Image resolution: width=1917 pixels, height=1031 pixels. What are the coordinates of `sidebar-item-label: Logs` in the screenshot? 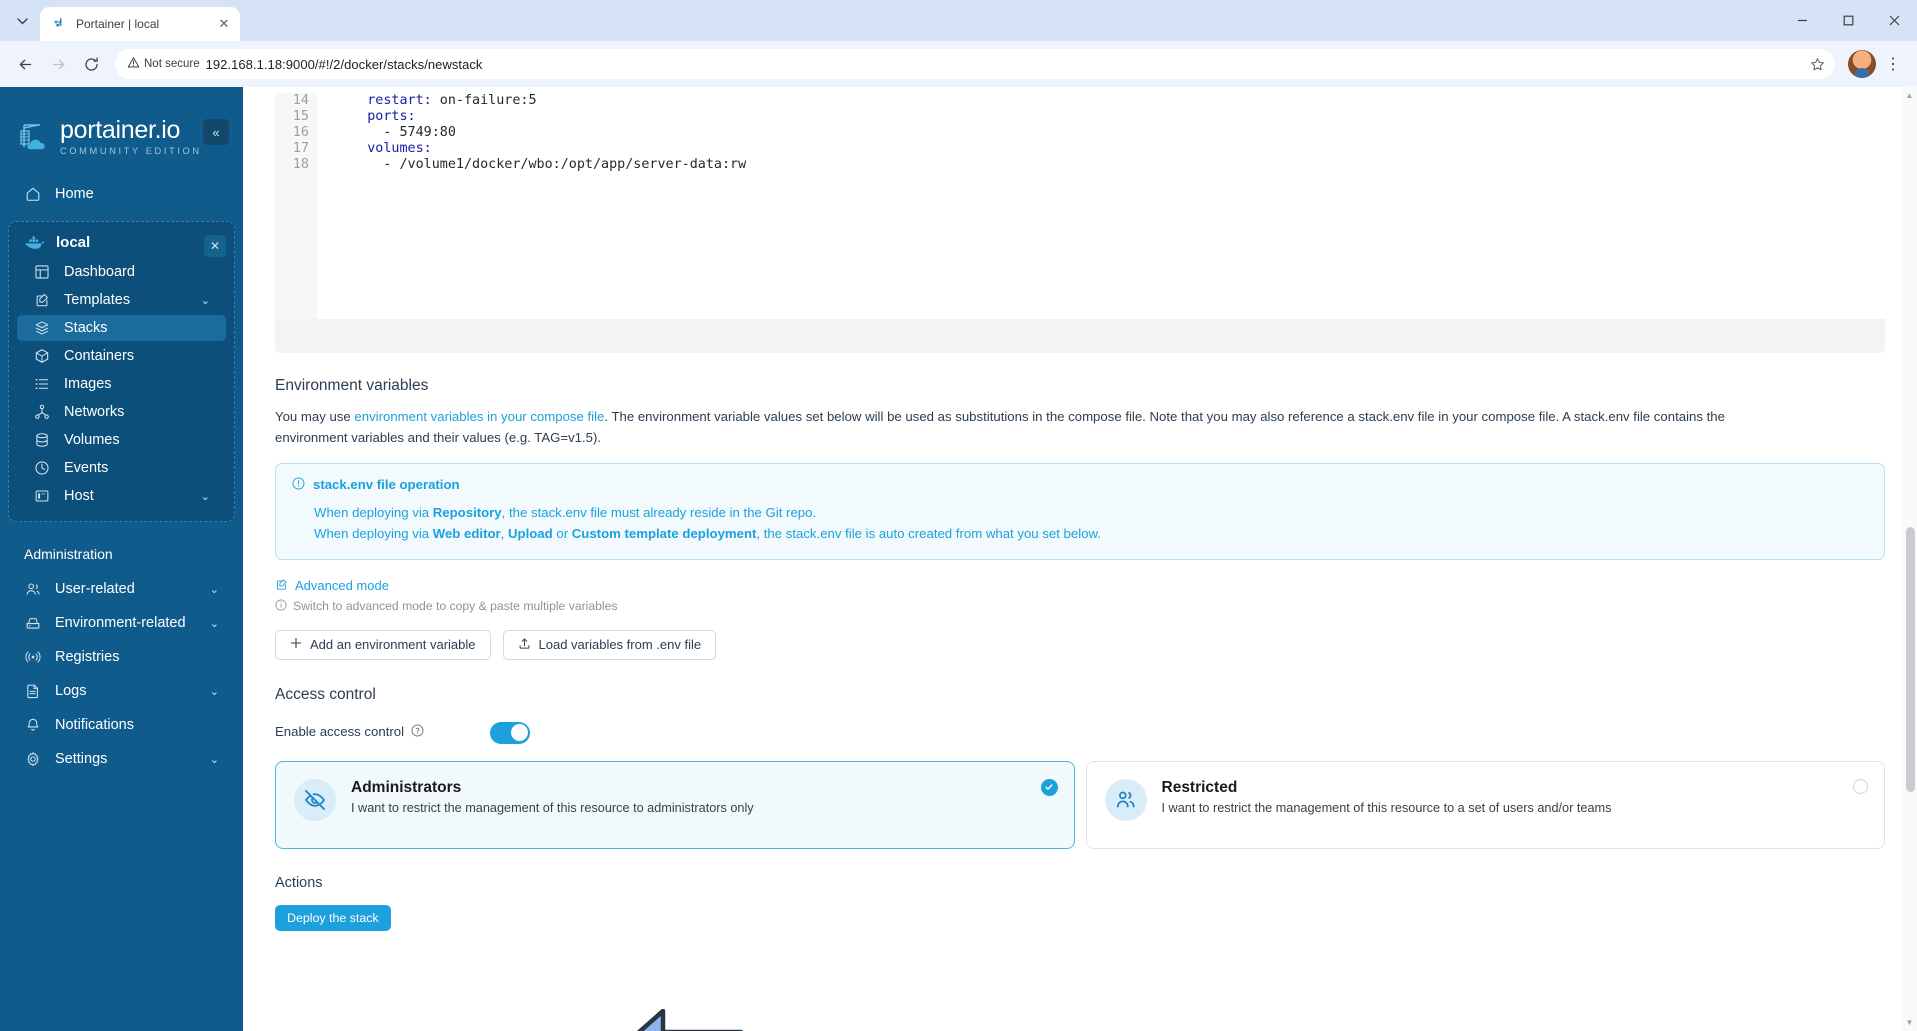 It's located at (71, 691).